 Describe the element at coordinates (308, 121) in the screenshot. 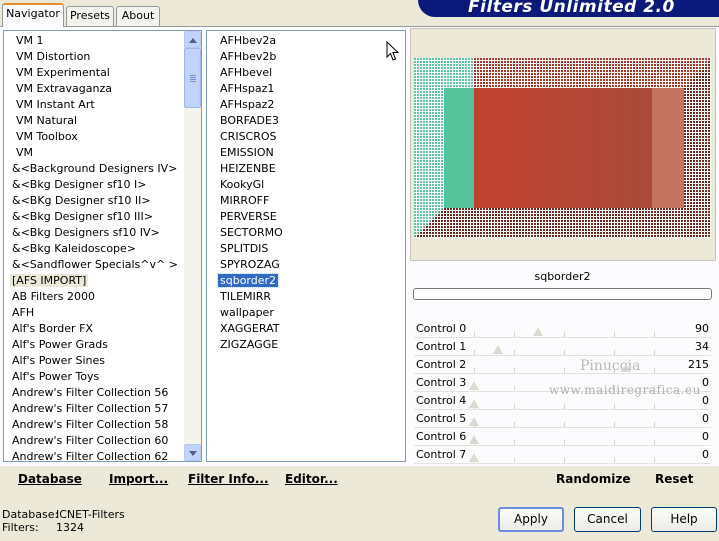

I see `filter-item: BORFADE3` at that location.